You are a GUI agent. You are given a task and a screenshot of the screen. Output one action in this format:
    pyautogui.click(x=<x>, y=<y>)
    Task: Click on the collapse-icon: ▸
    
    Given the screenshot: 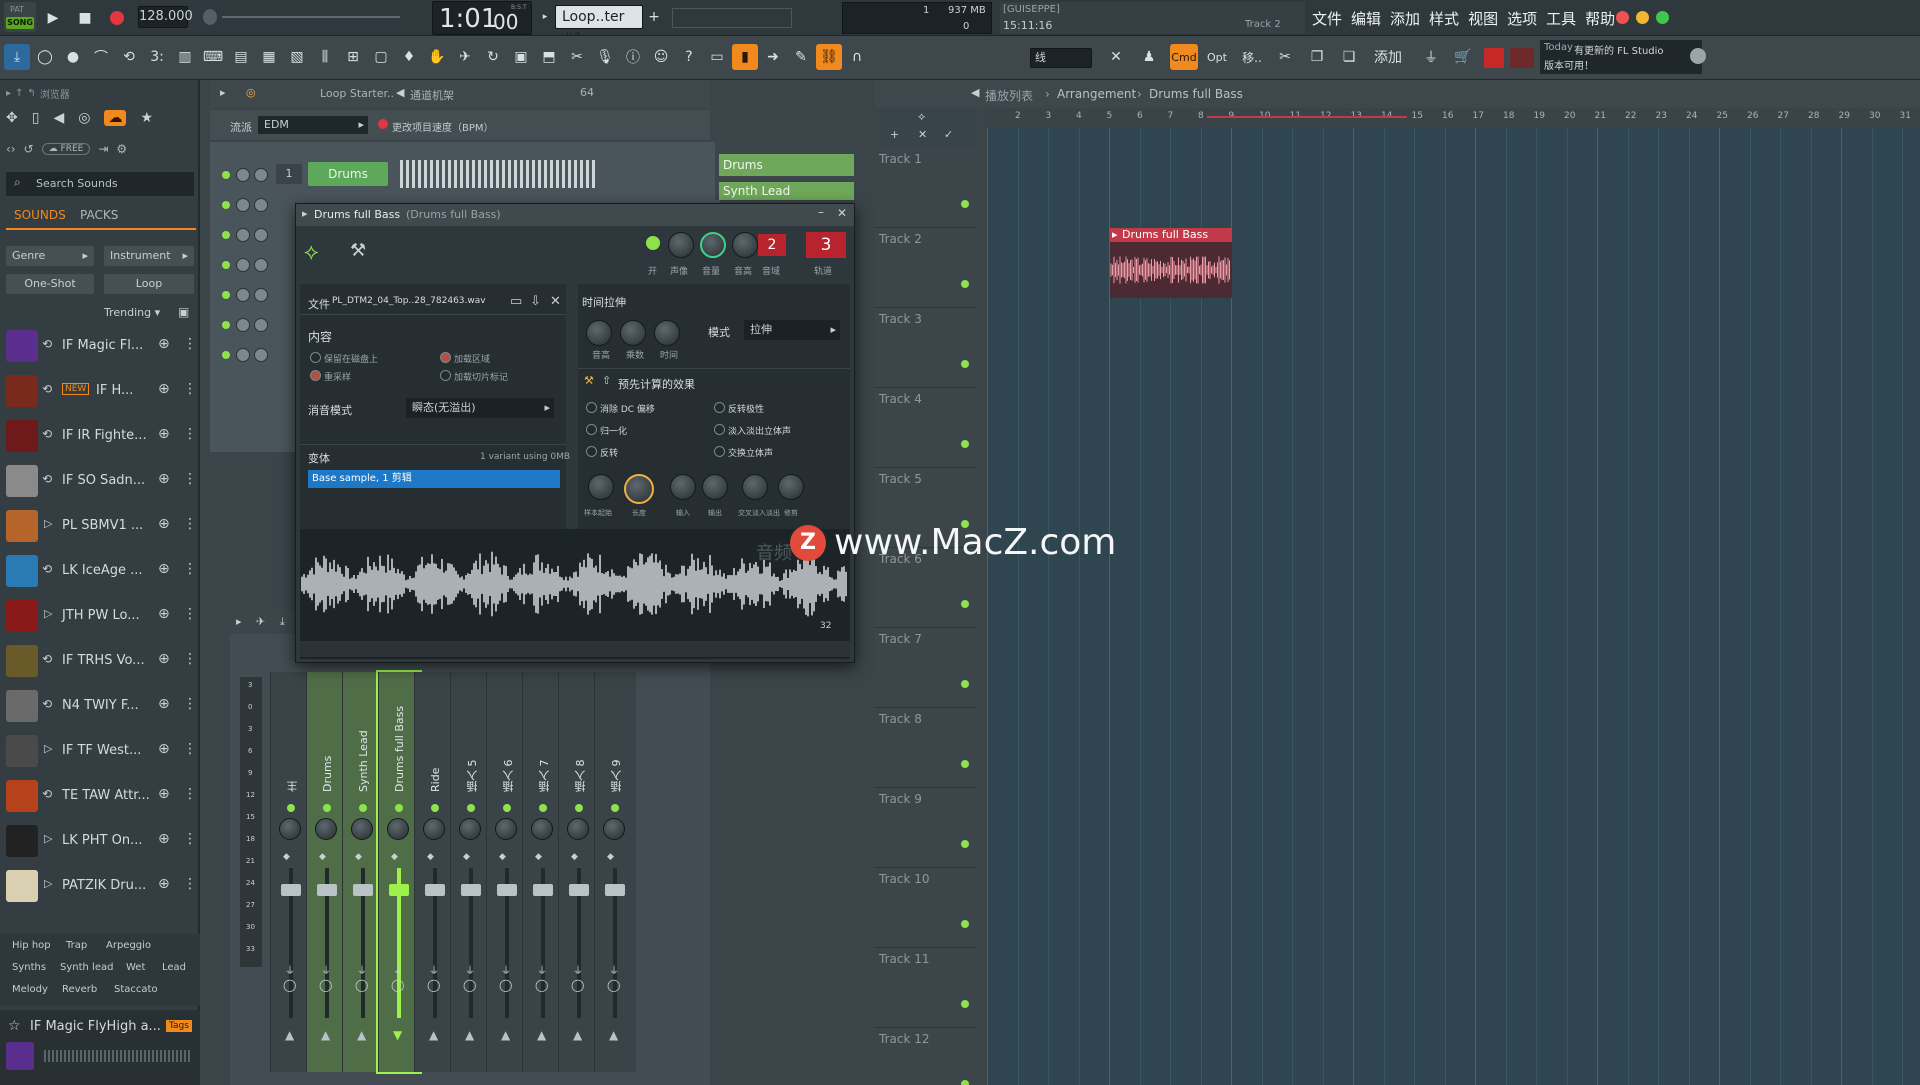 What is the action you would take?
    pyautogui.click(x=8, y=93)
    